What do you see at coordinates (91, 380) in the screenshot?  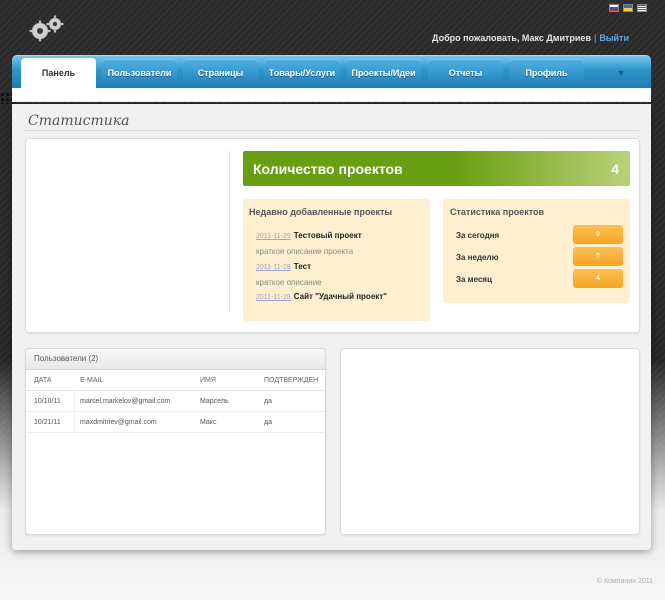 I see `column-header-email: E-mail` at bounding box center [91, 380].